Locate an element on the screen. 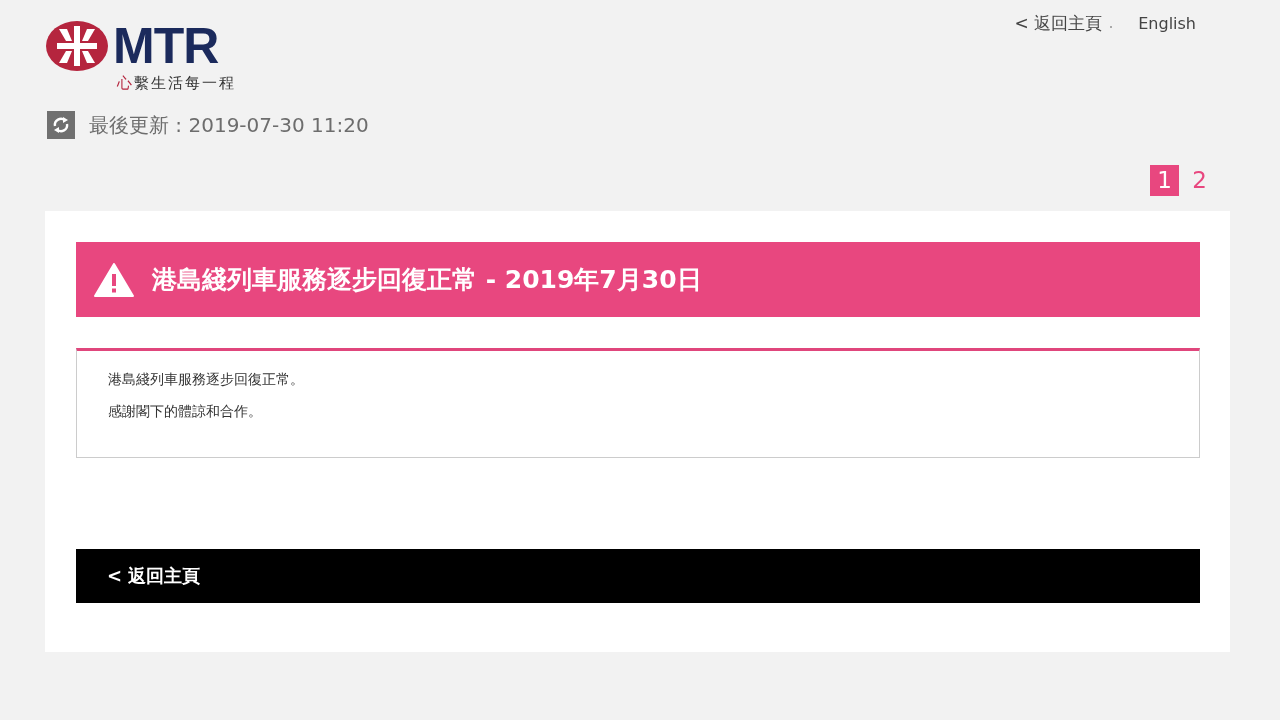  page-link: 1 is located at coordinates (1164, 180).